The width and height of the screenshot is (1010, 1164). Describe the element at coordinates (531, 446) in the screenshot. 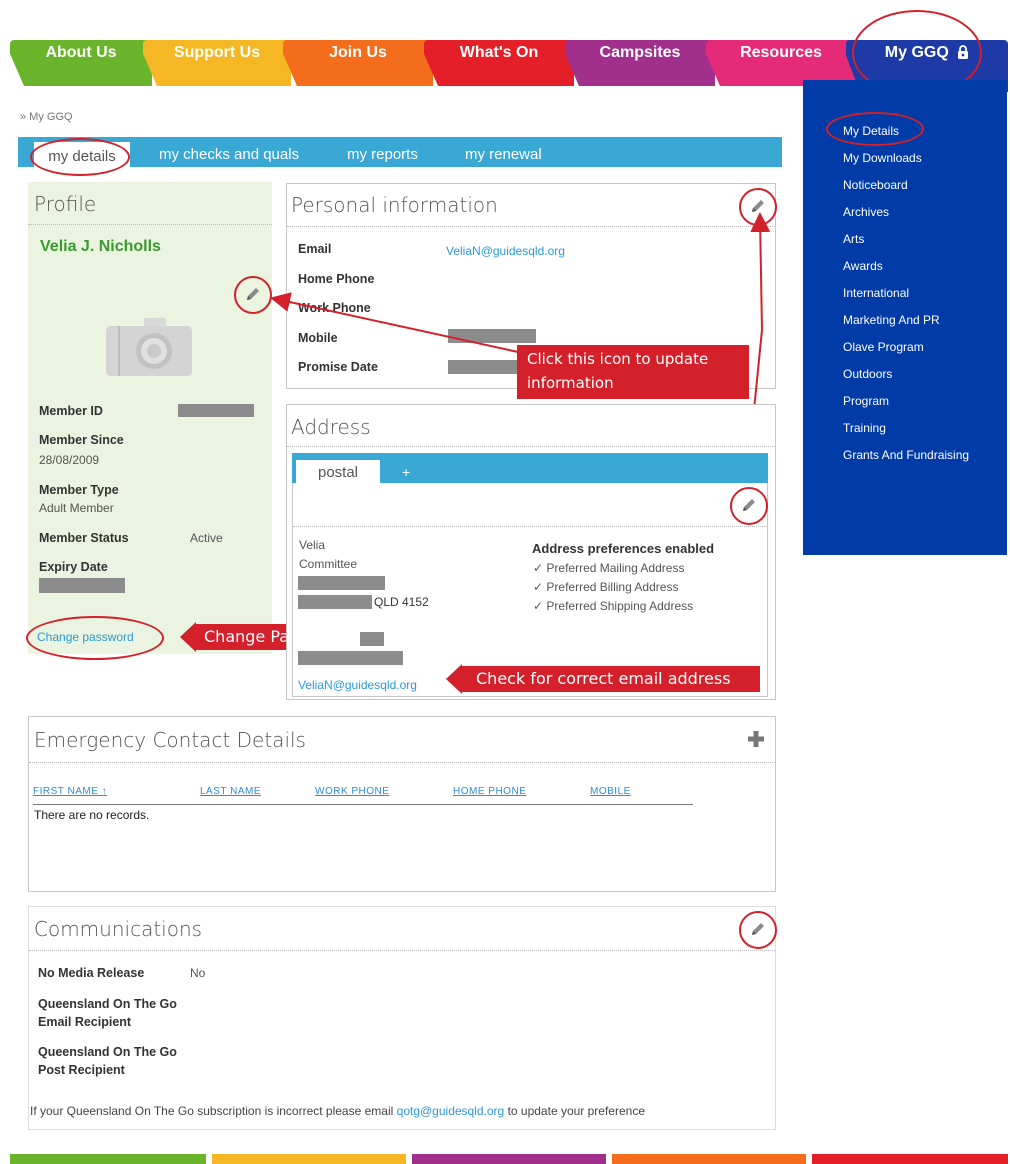

I see `address-divider` at that location.